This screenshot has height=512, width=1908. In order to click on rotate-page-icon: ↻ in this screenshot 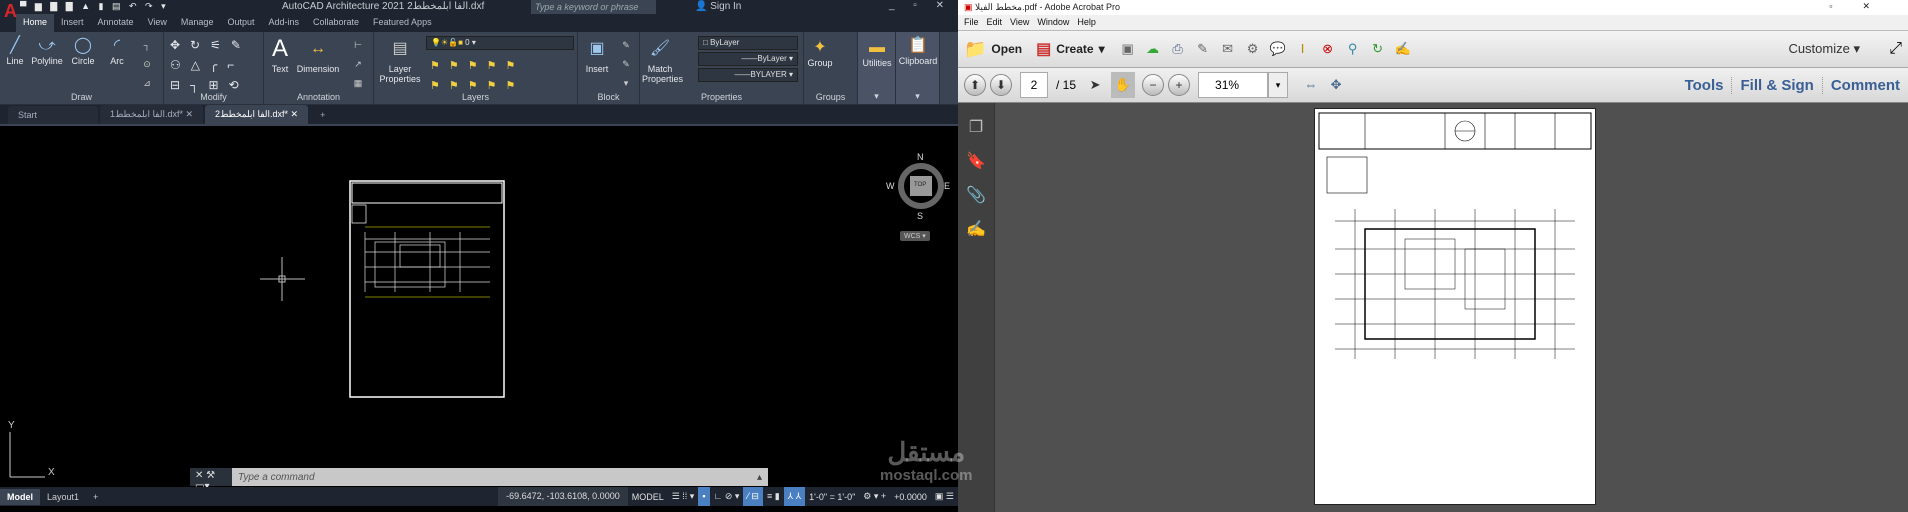, I will do `click(1378, 49)`.